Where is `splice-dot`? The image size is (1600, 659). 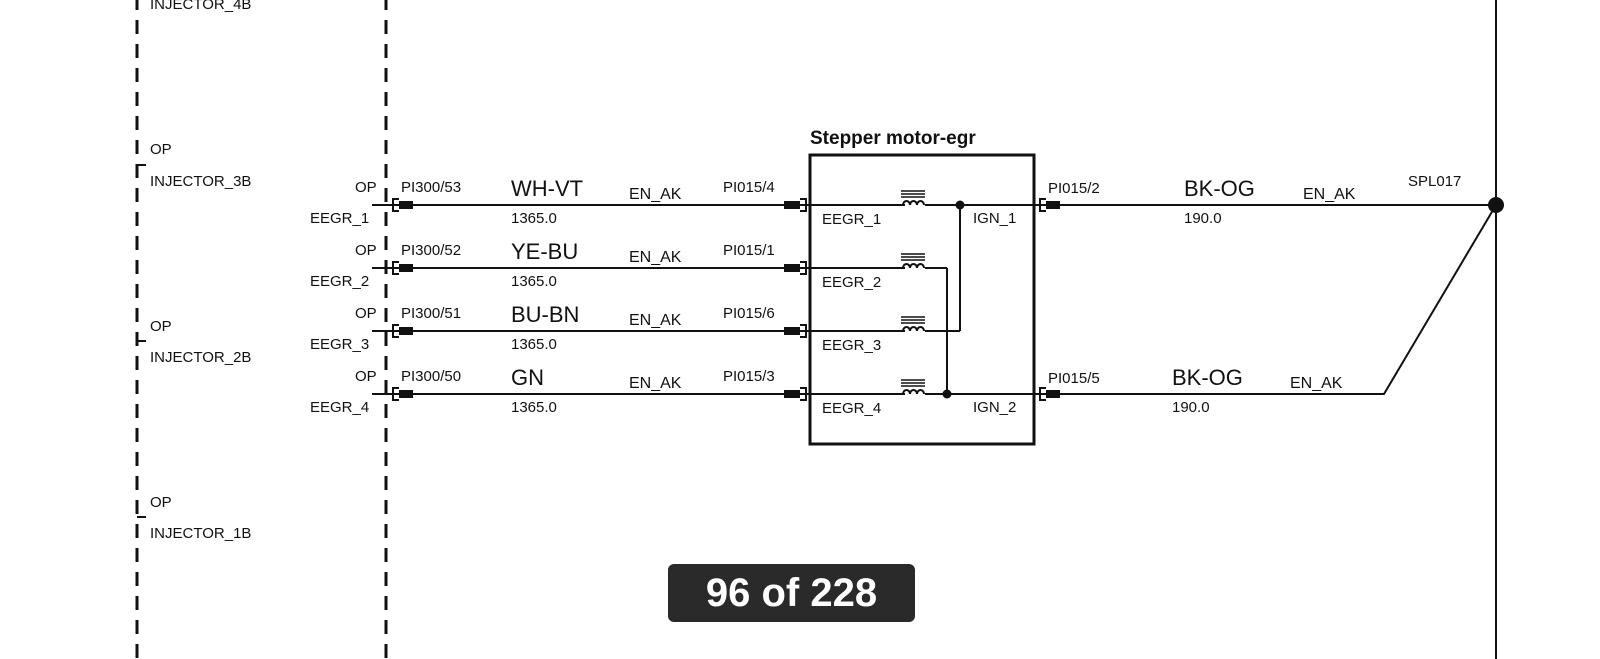 splice-dot is located at coordinates (1496, 205).